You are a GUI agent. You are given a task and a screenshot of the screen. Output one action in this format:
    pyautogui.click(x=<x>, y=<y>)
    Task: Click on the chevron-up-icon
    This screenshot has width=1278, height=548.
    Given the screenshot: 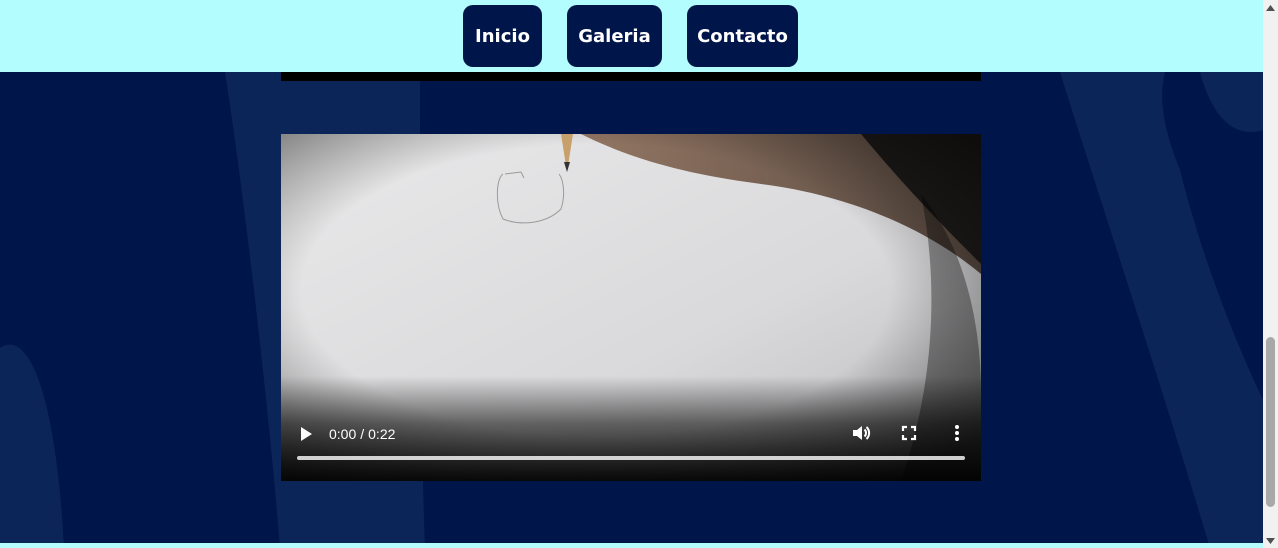 What is the action you would take?
    pyautogui.click(x=1270, y=7)
    